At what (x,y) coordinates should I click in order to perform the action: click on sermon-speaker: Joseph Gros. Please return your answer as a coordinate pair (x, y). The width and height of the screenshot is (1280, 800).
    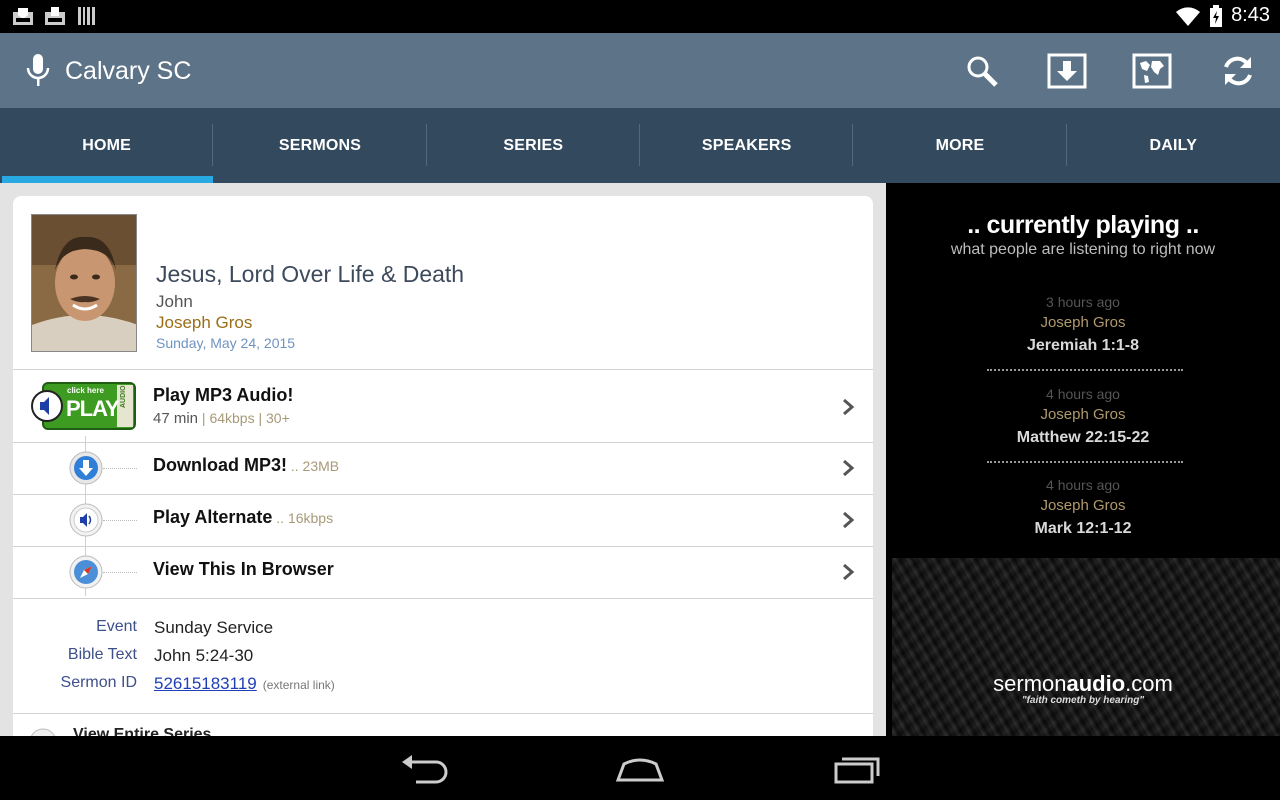
    Looking at the image, I should click on (204, 323).